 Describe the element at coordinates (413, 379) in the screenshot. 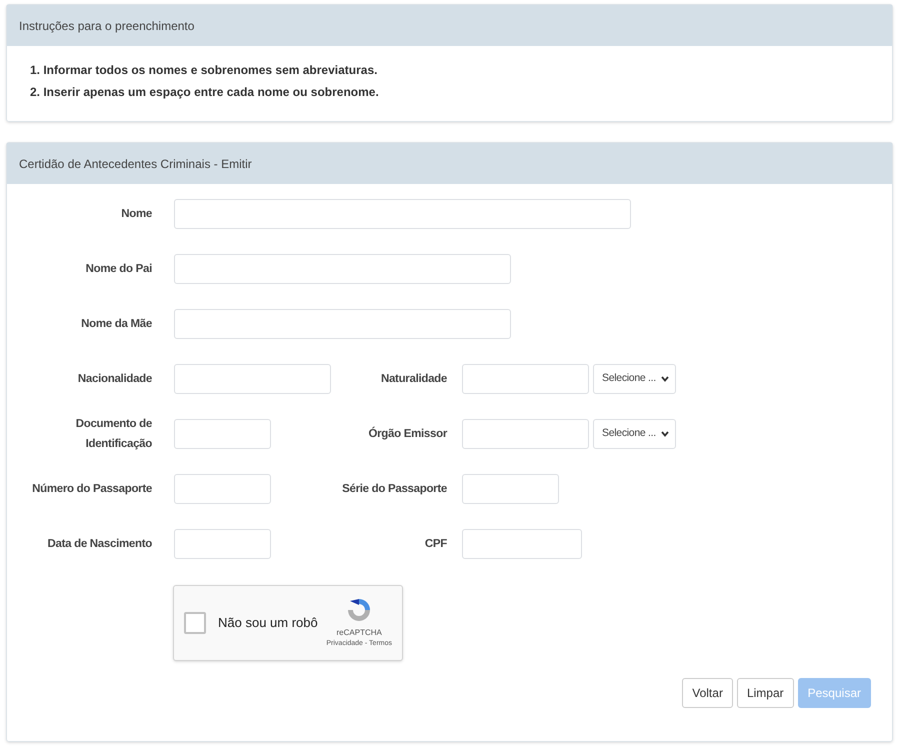

I see `field-label: Naturalidade` at that location.